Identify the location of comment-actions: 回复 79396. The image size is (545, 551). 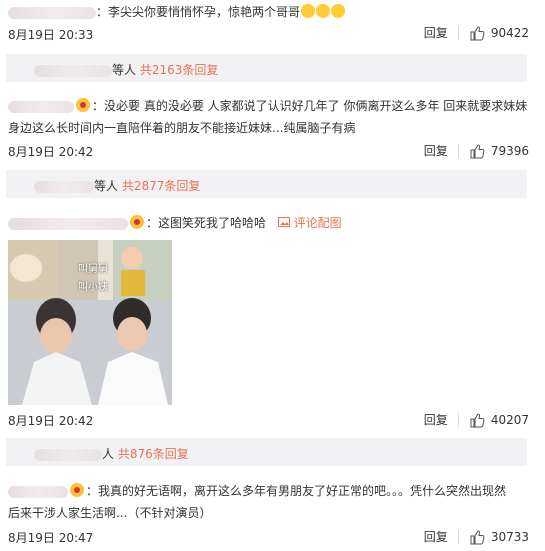
(476, 150).